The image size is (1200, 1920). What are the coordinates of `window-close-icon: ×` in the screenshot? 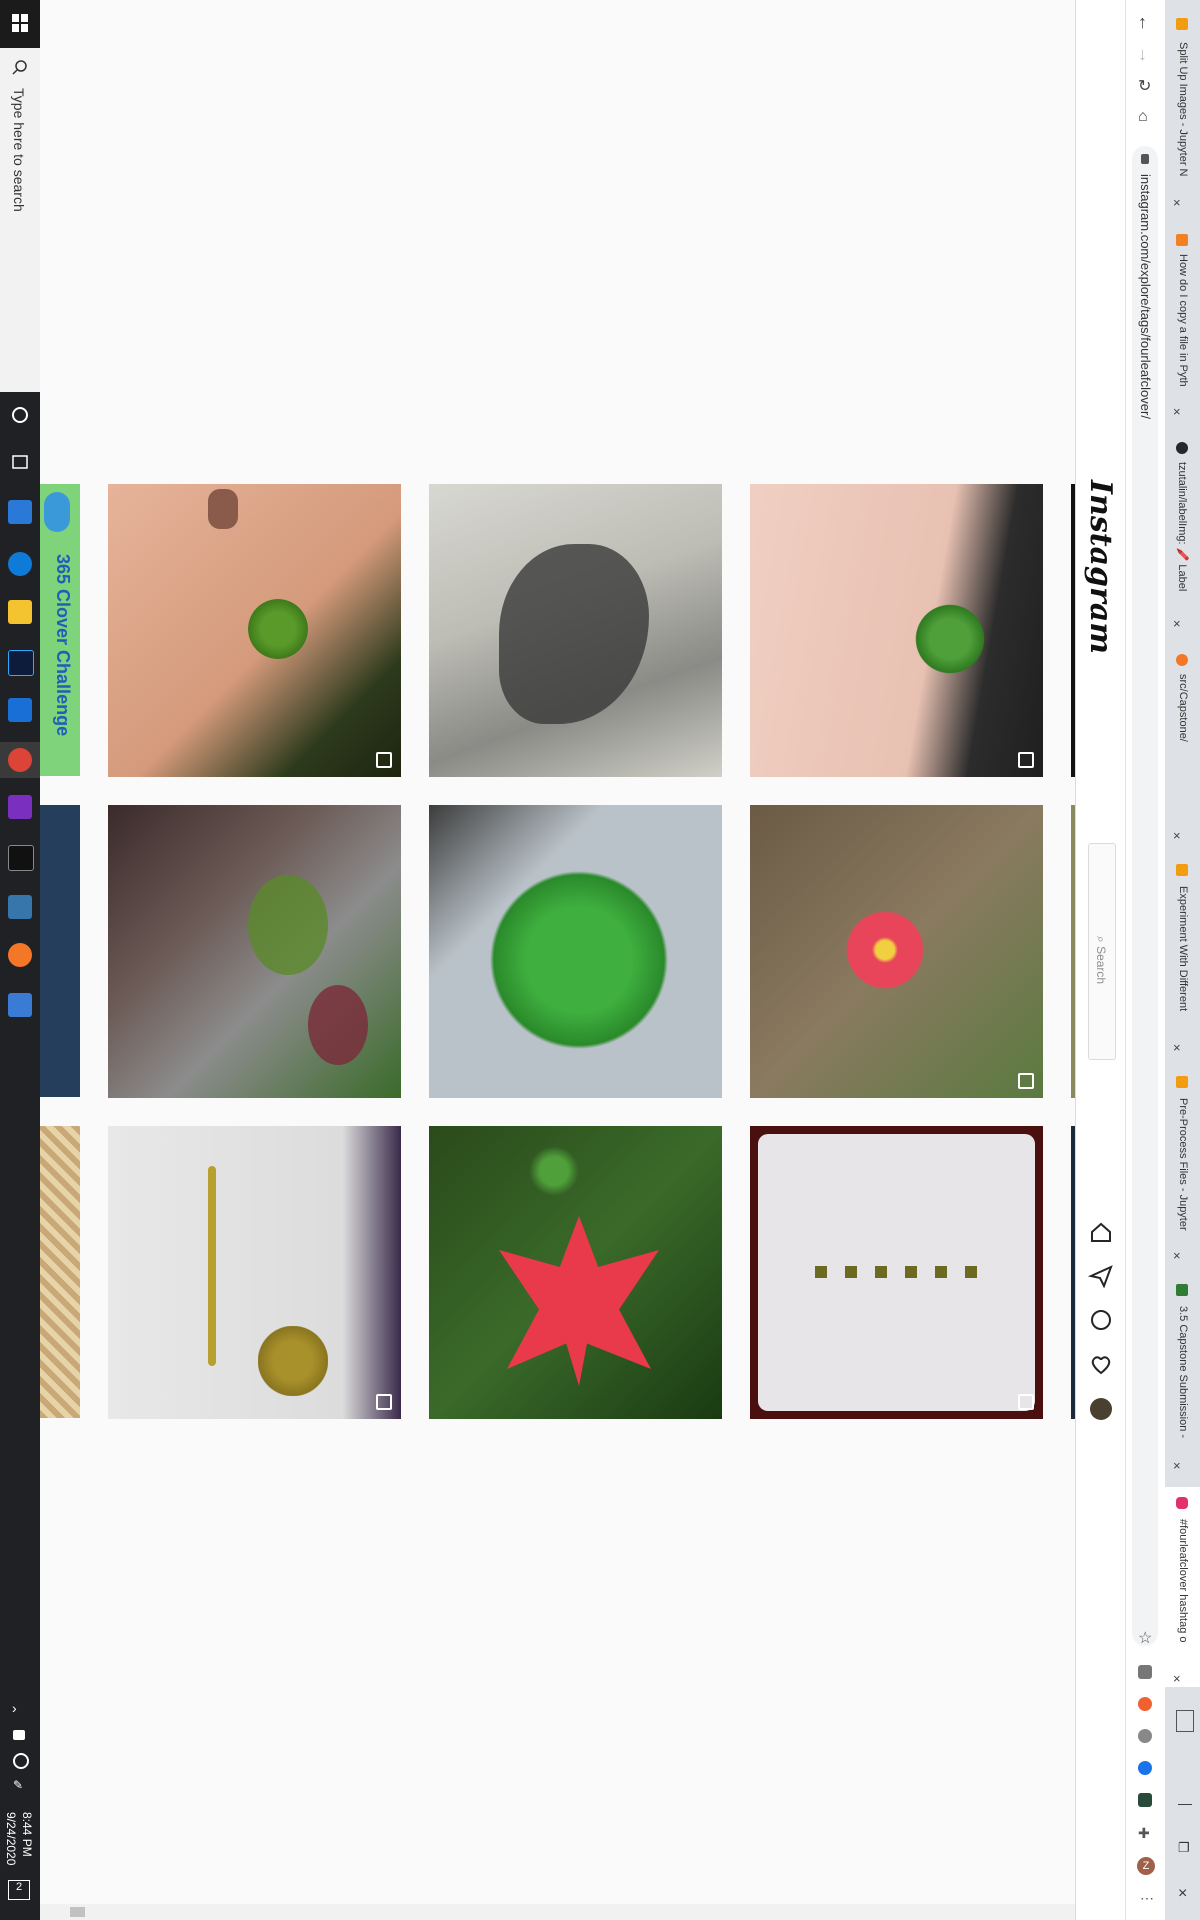 It's located at (1182, 1894).